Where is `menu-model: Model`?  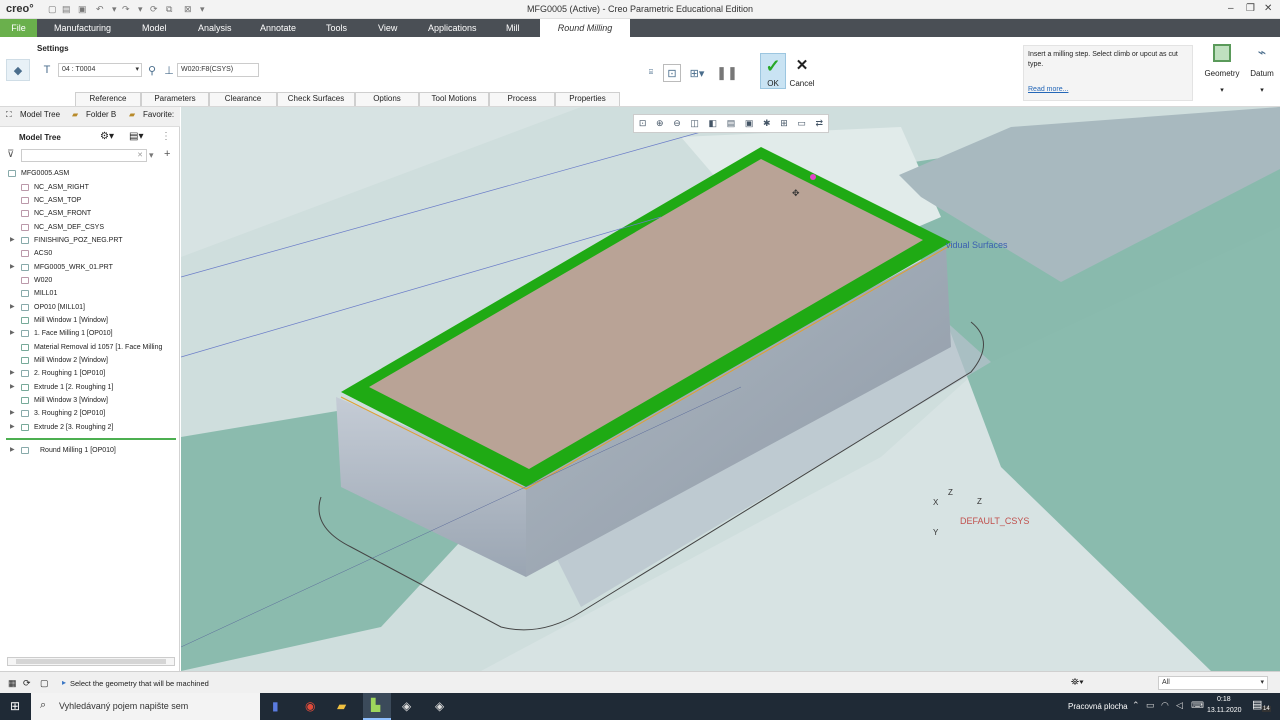 menu-model: Model is located at coordinates (154, 28).